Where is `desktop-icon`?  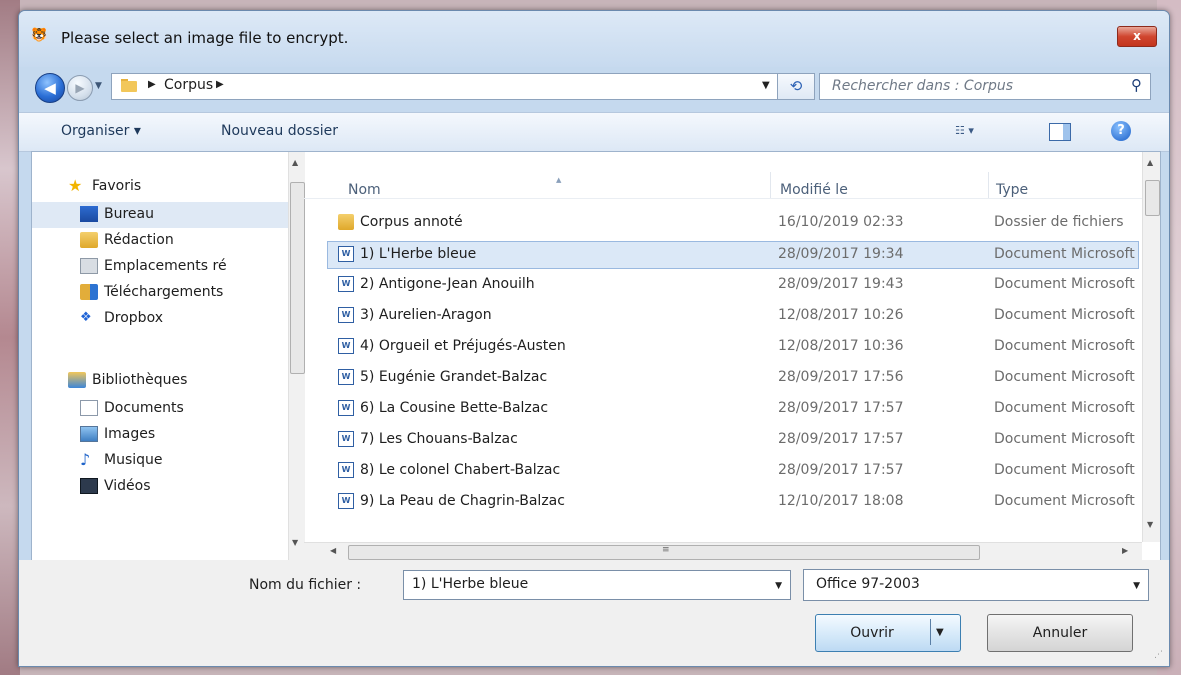 desktop-icon is located at coordinates (89, 214).